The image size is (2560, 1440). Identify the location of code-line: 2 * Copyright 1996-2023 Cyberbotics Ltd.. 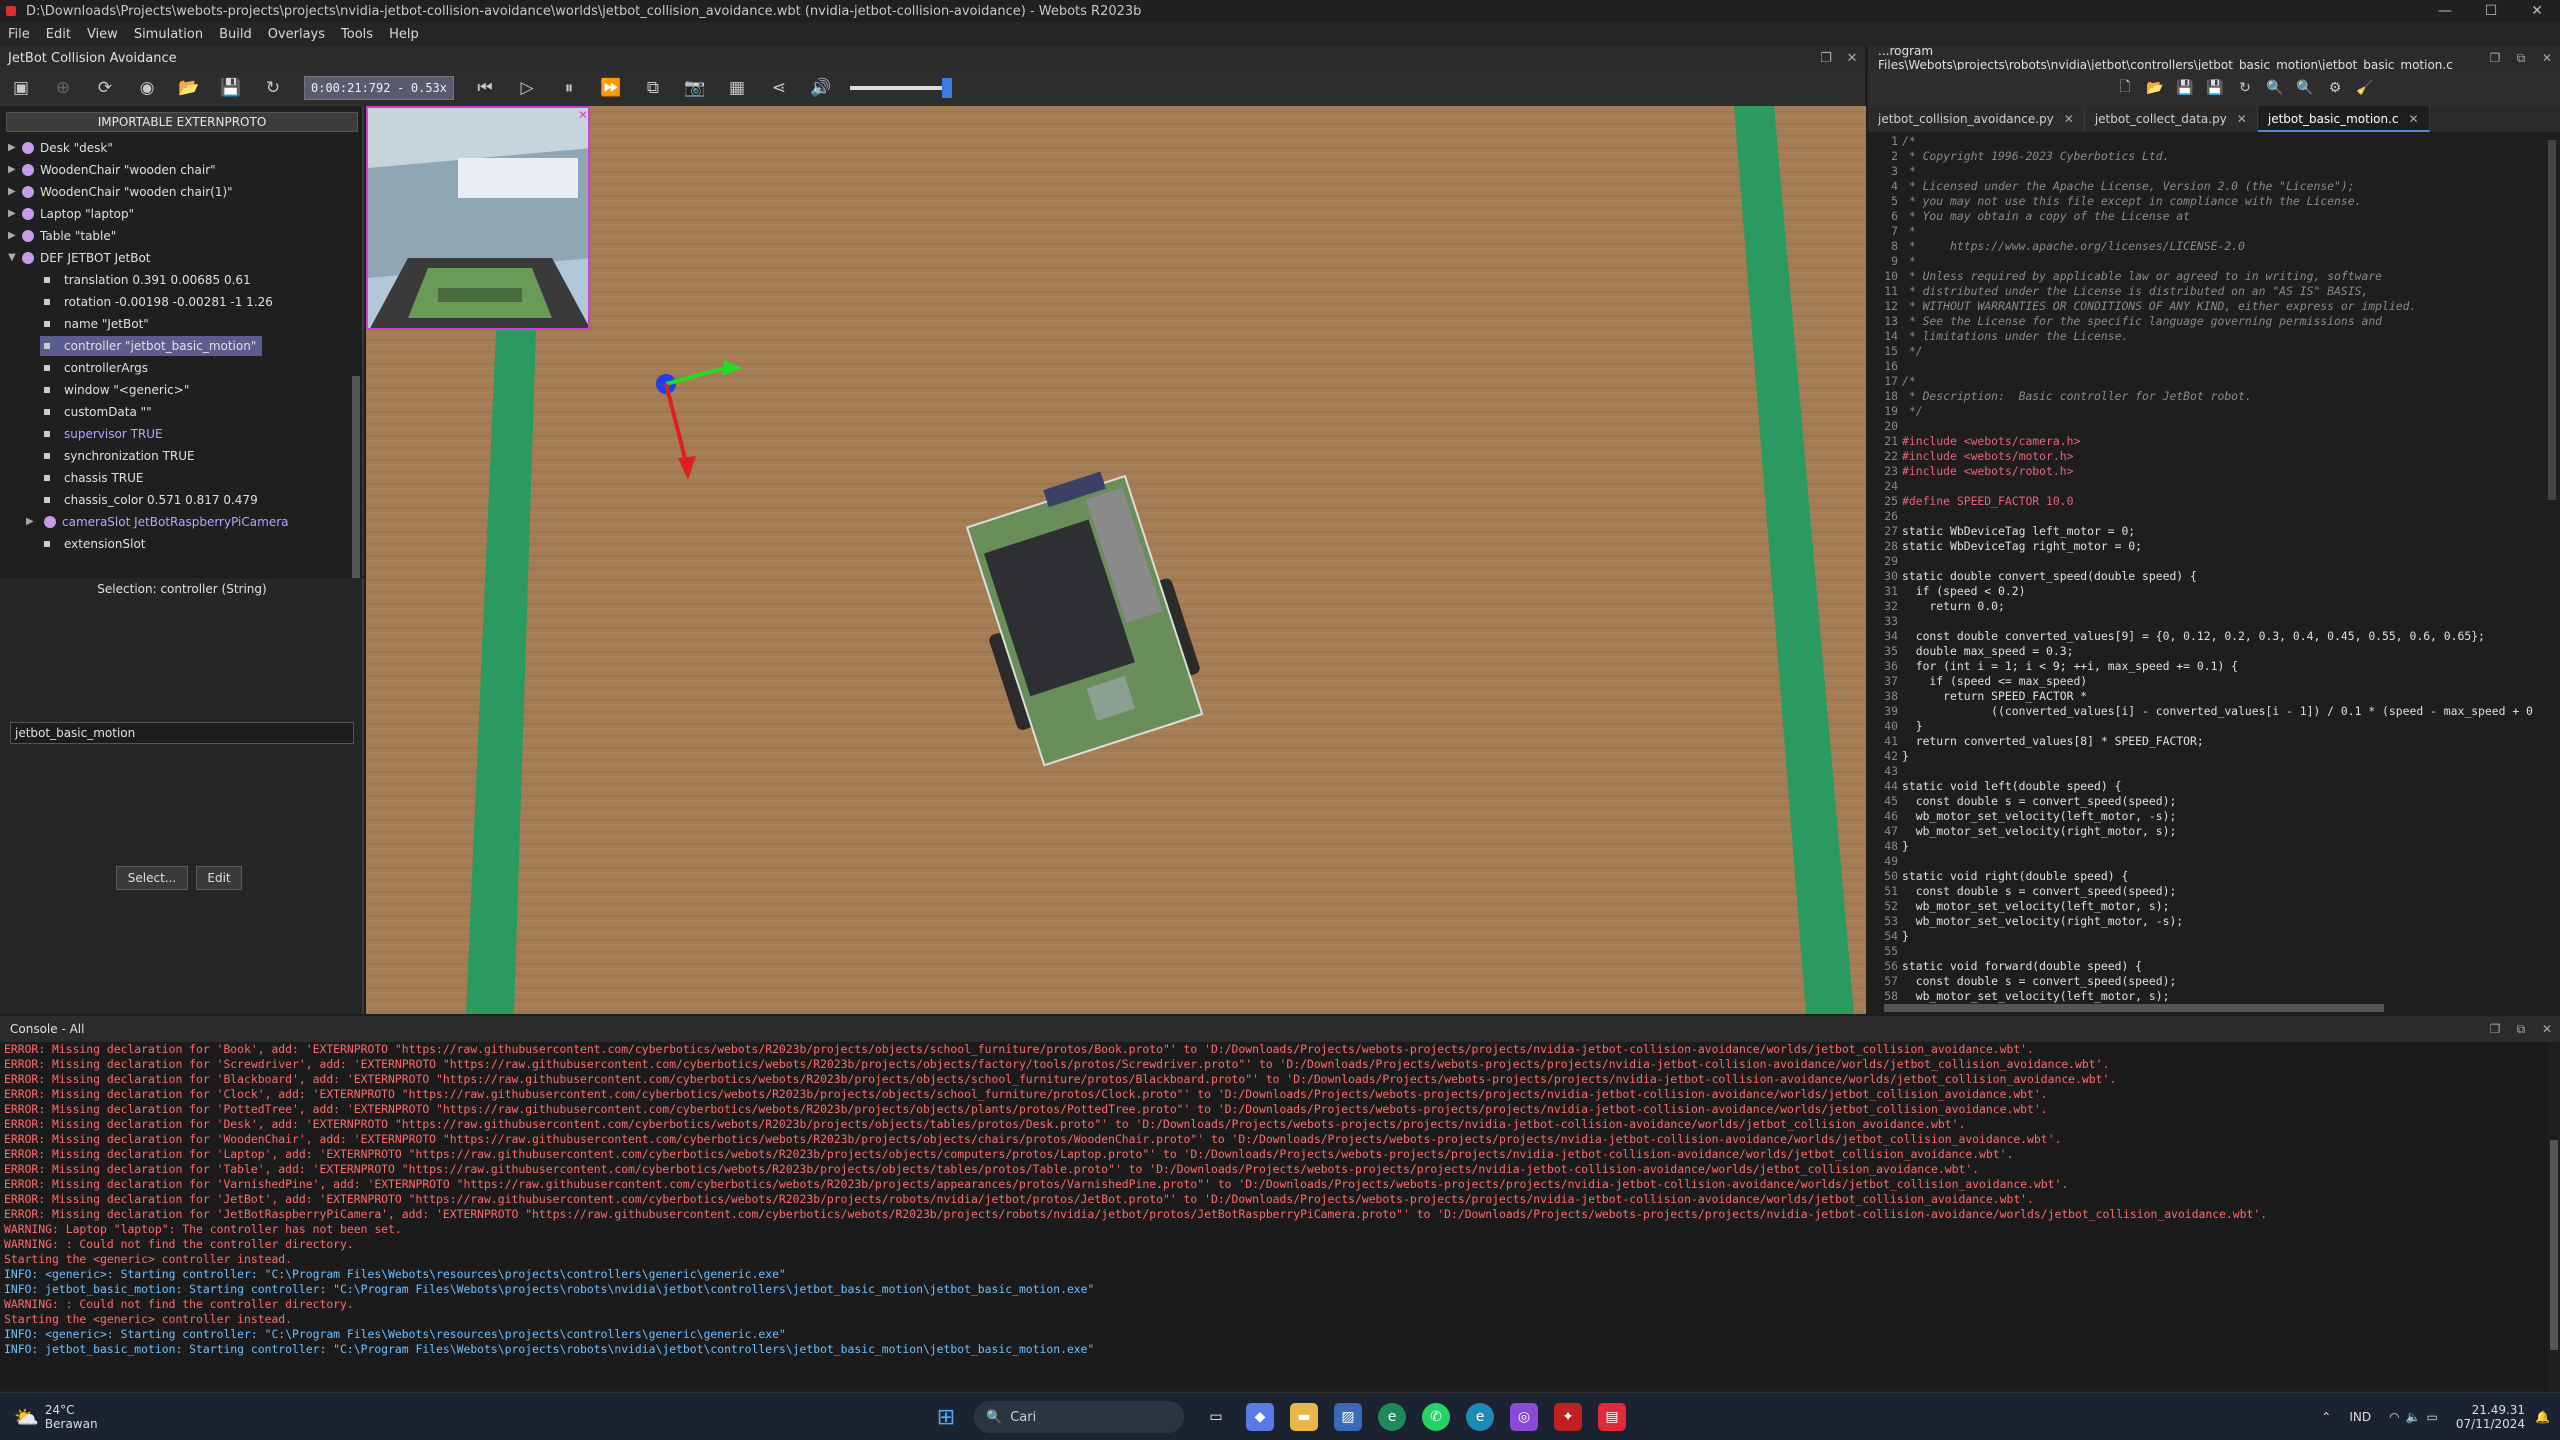
(2214, 156).